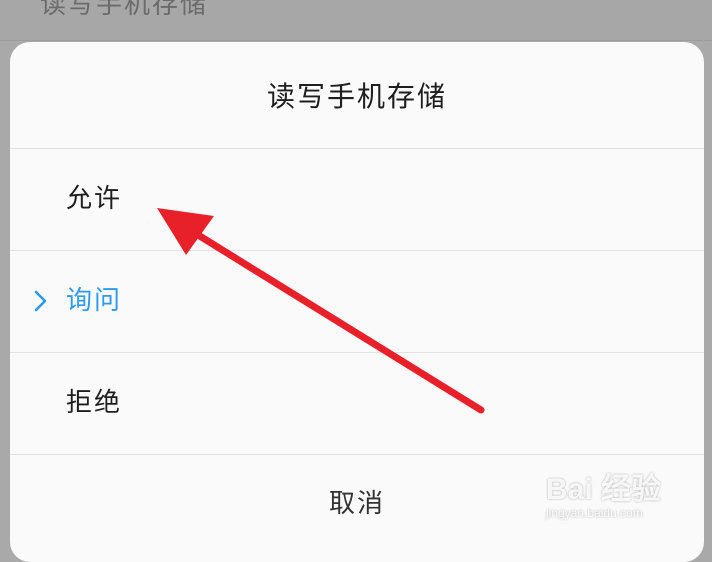 The height and width of the screenshot is (562, 712). I want to click on watermark-url: jingyan.baidu.com, so click(594, 513).